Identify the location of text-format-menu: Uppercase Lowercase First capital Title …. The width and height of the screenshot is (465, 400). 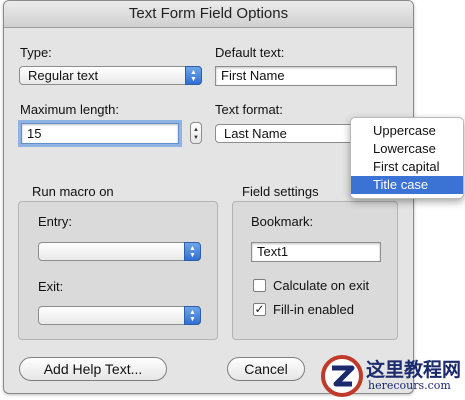
(407, 158).